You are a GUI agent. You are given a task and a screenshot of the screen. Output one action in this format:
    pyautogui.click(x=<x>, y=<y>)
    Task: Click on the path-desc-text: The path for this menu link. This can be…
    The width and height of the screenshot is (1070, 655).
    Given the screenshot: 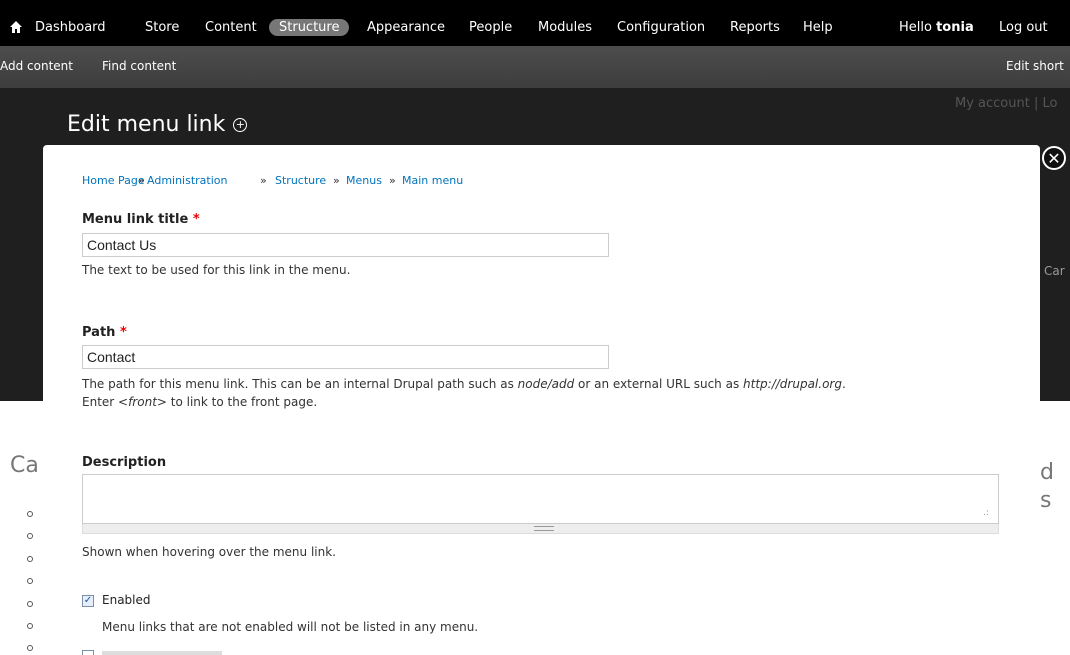 What is the action you would take?
    pyautogui.click(x=300, y=384)
    